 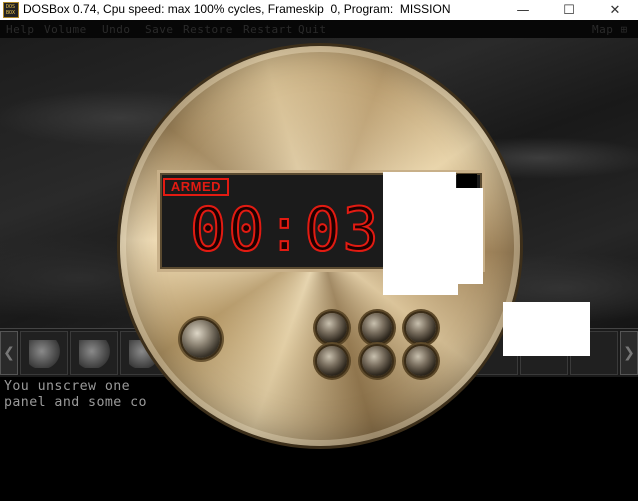 What do you see at coordinates (268, 29) in the screenshot?
I see `menu-restart: Restart` at bounding box center [268, 29].